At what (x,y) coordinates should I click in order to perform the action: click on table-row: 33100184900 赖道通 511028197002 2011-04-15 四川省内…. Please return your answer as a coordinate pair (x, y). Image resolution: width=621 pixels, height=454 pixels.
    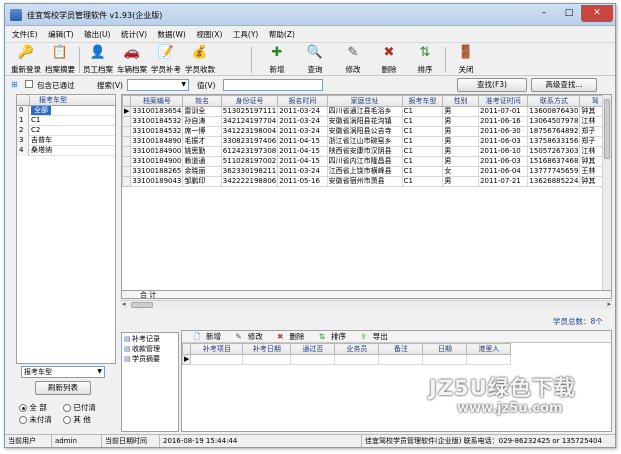
    Looking at the image, I should click on (366, 161).